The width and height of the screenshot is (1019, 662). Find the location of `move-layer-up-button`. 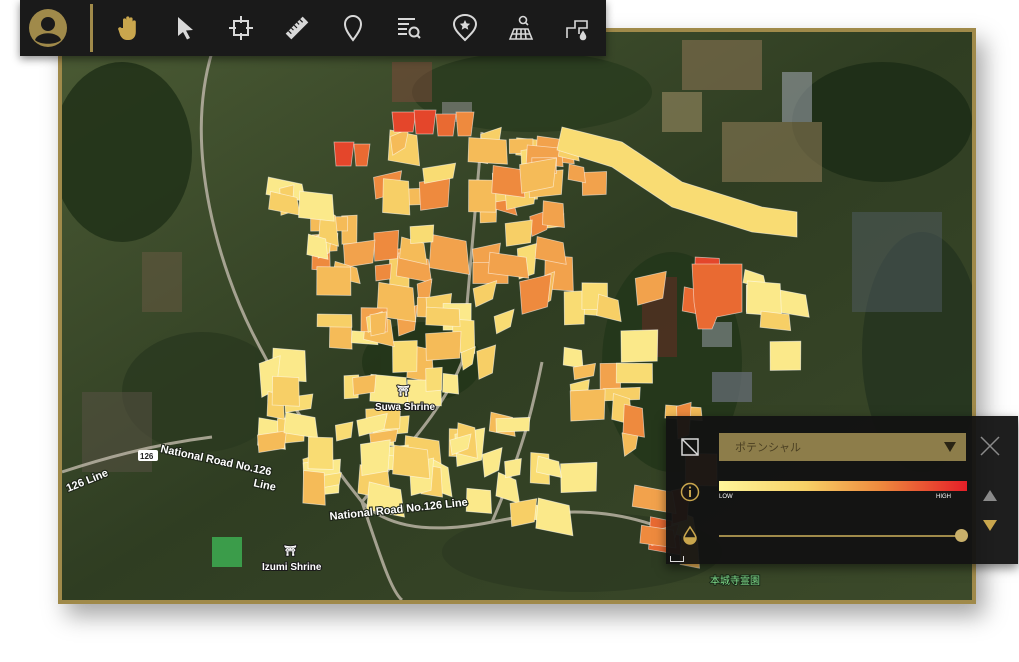

move-layer-up-button is located at coordinates (990, 495).